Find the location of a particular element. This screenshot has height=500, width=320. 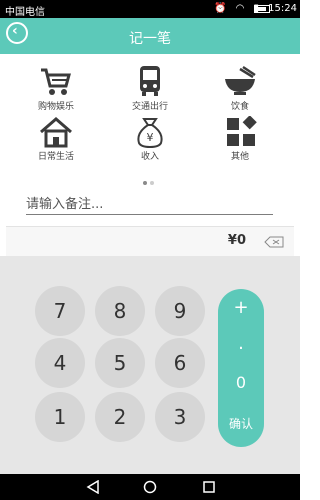

key-6: 6 is located at coordinates (180, 363).